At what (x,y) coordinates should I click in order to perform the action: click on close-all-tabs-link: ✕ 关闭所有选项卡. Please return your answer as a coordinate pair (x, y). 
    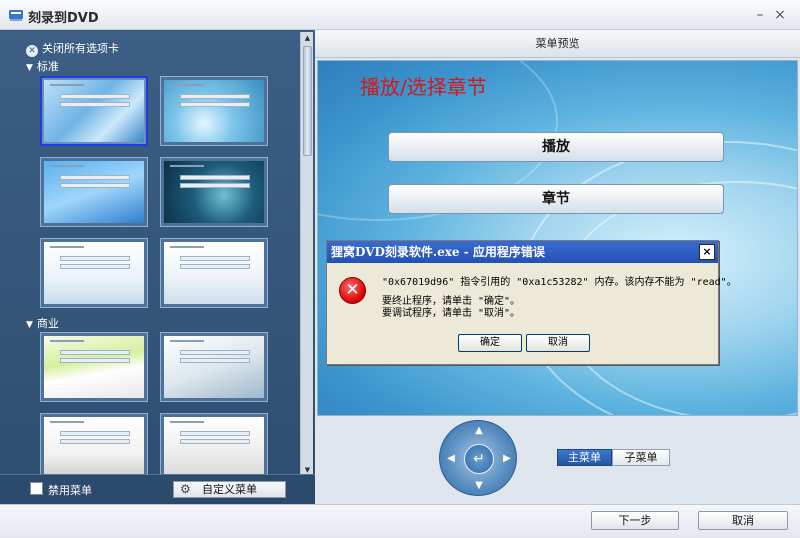
    Looking at the image, I should click on (72, 48).